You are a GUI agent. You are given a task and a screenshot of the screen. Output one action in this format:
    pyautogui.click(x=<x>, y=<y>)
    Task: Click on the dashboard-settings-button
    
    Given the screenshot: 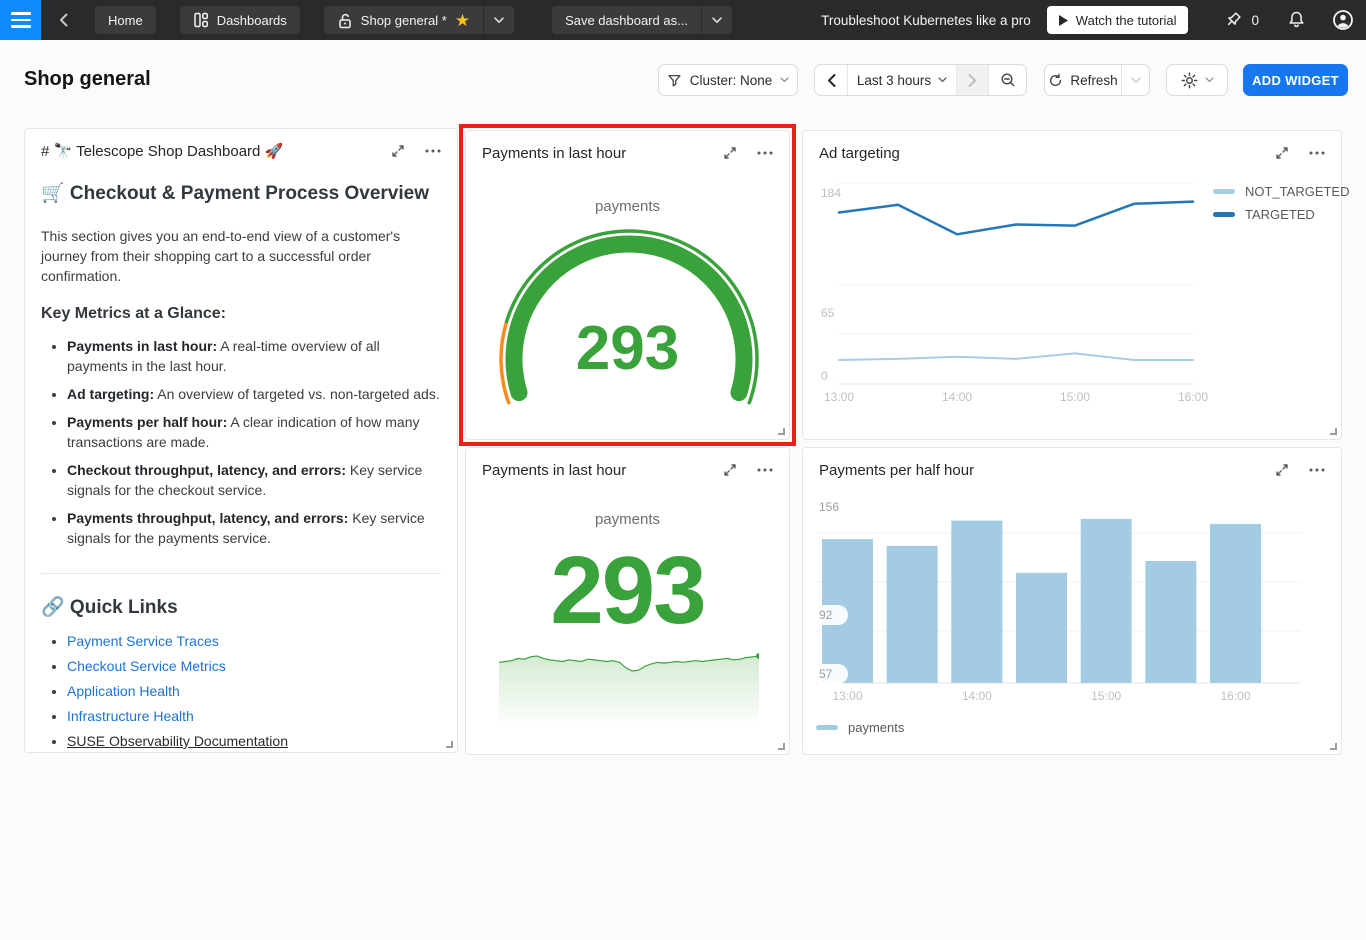 What is the action you would take?
    pyautogui.click(x=1197, y=80)
    